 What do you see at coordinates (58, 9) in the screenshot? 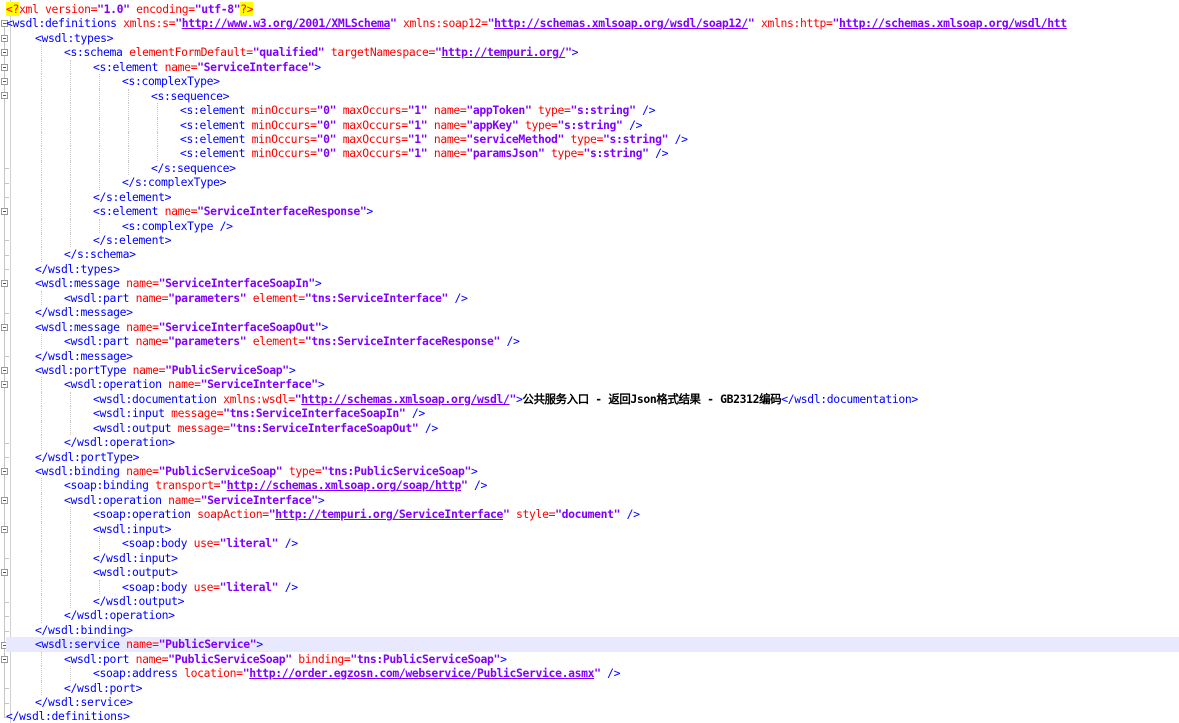
I see `xml-decl-text: xml version=` at bounding box center [58, 9].